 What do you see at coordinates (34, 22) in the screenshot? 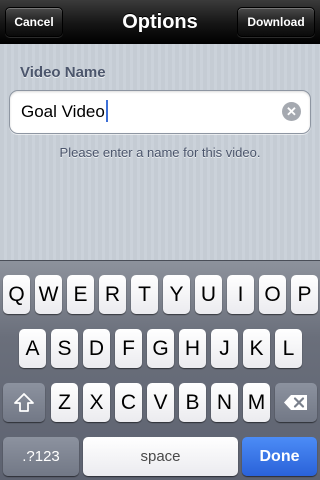
I see `cancel-button: Cancel` at bounding box center [34, 22].